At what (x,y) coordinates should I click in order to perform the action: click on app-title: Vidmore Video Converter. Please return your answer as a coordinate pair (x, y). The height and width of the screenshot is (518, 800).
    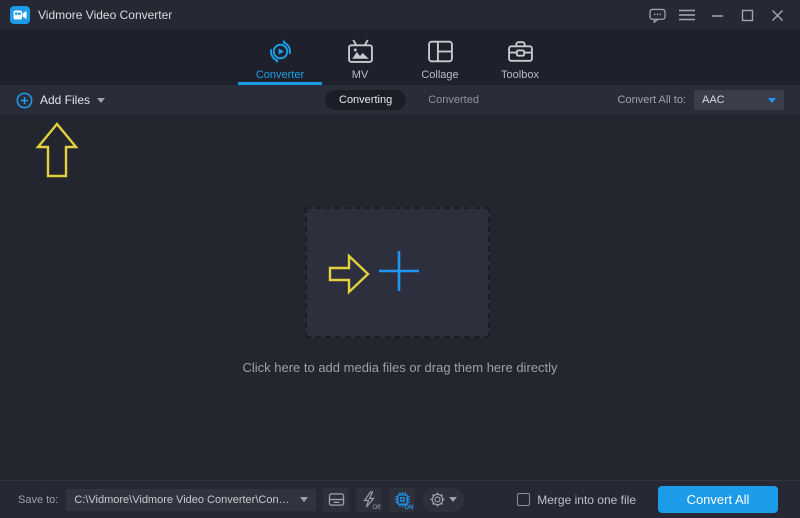
    Looking at the image, I should click on (105, 15).